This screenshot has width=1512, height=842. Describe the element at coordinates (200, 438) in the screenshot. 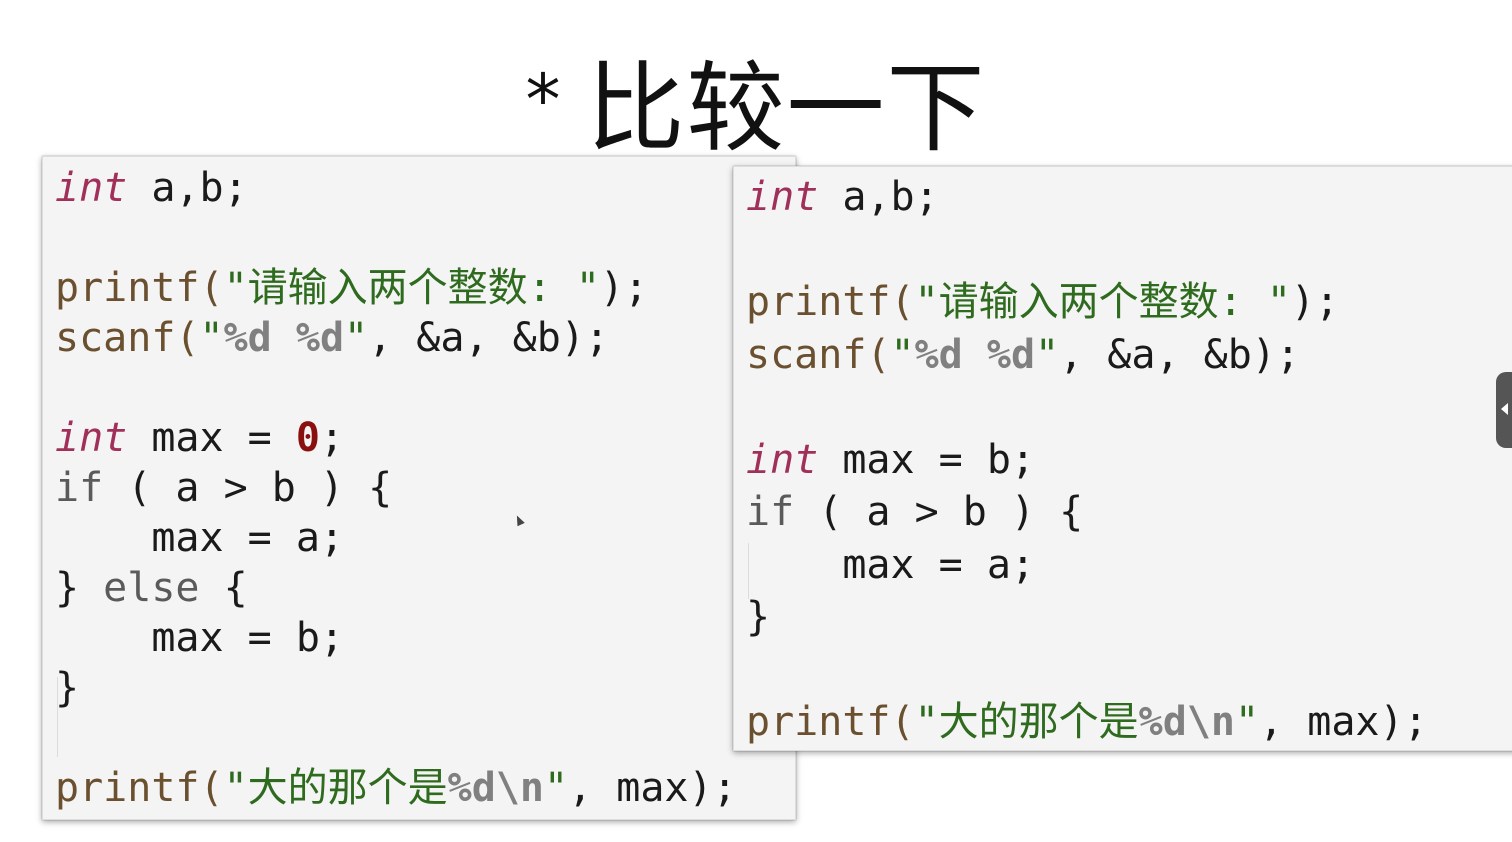

I see `code-line: int max = 0;` at that location.